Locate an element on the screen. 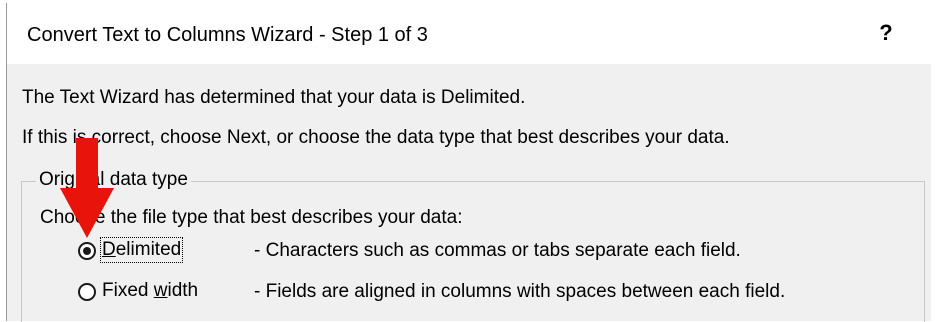 The height and width of the screenshot is (322, 935). delimited-label: Delimited is located at coordinates (141, 250).